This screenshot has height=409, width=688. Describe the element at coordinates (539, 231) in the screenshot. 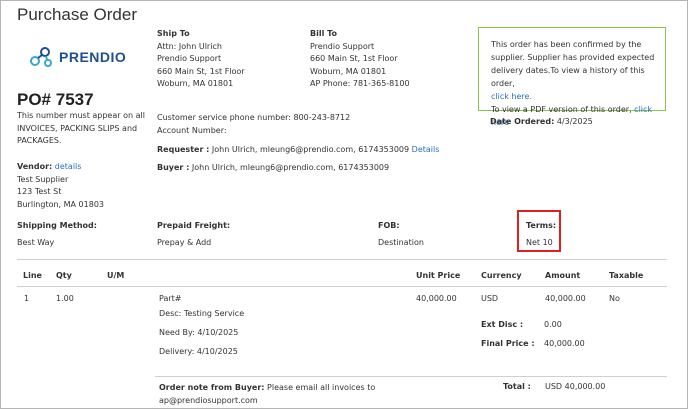

I see `terms-highlight-box` at that location.